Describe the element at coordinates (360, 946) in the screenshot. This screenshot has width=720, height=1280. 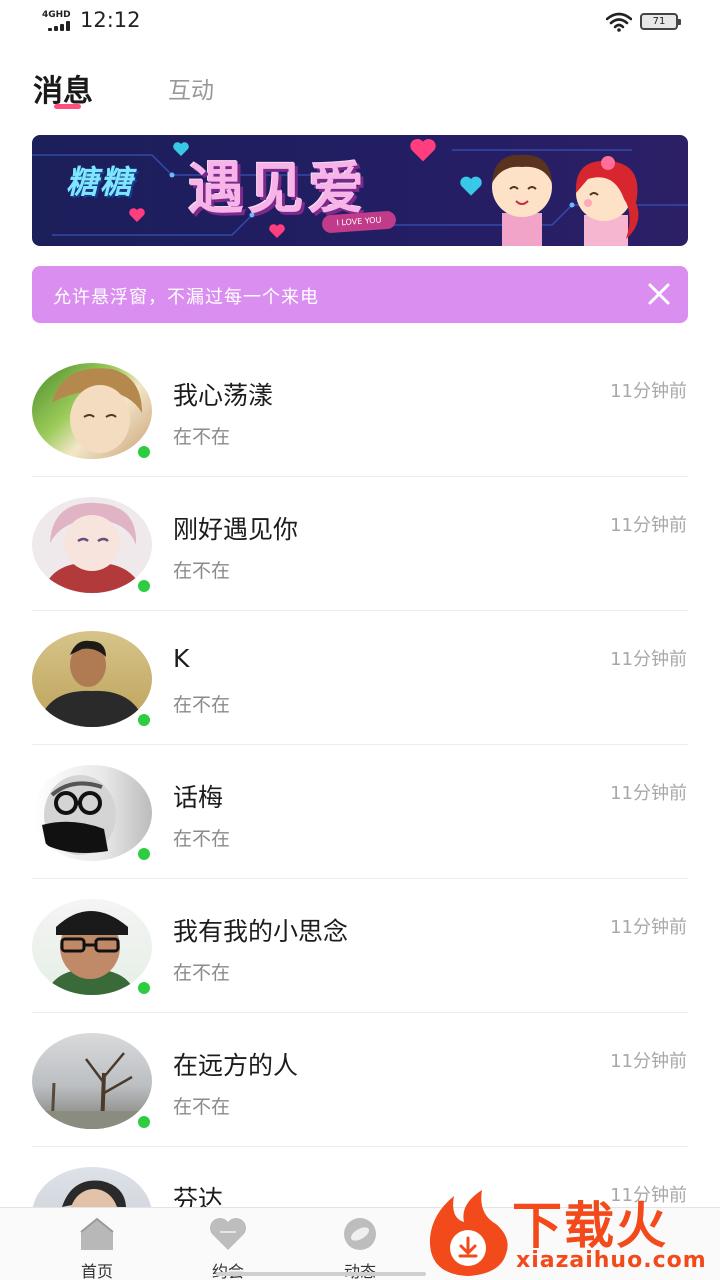
I see `conversation-row: 我有我的小思念 在不在 11分钟前` at that location.